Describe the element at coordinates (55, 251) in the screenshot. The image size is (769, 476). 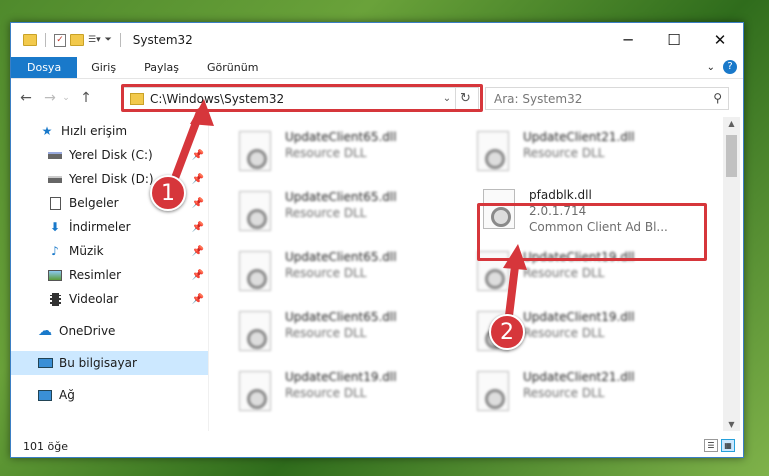
I see `music-icon: ♪` at that location.